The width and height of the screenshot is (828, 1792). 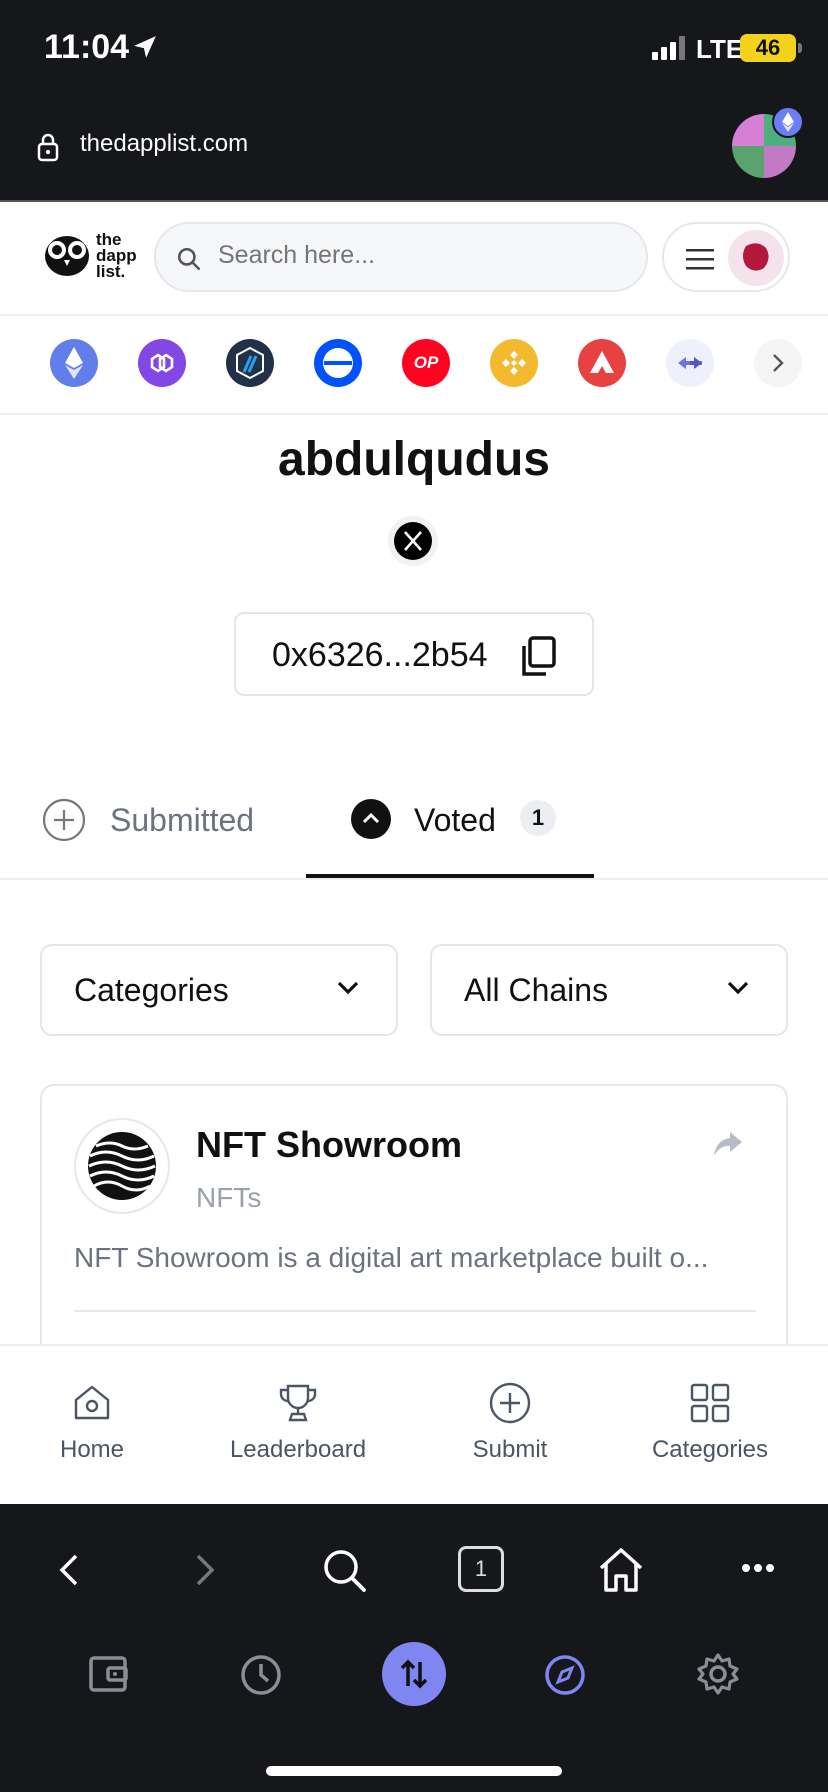 What do you see at coordinates (329, 1144) in the screenshot?
I see `card-title: NFT Showroom` at bounding box center [329, 1144].